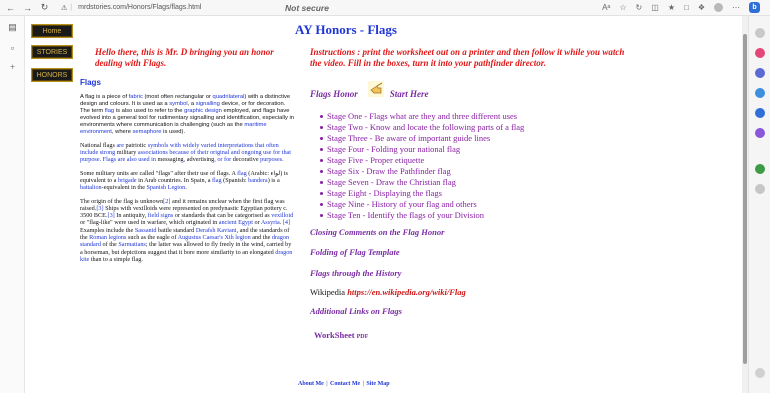 This screenshot has height=393, width=770. Describe the element at coordinates (622, 7) in the screenshot. I see `favorite-icon: ☆` at that location.